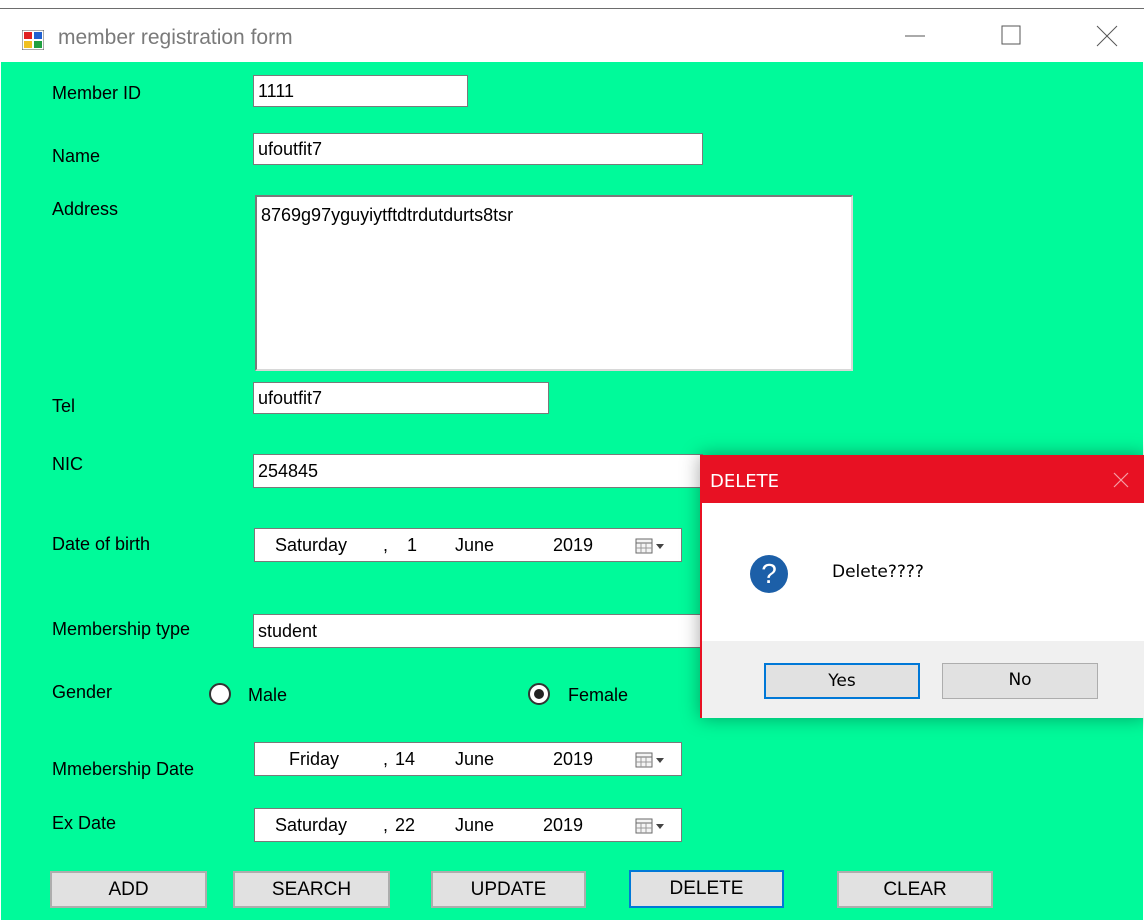 Image resolution: width=1144 pixels, height=920 pixels. I want to click on ex-date: 22, so click(405, 825).